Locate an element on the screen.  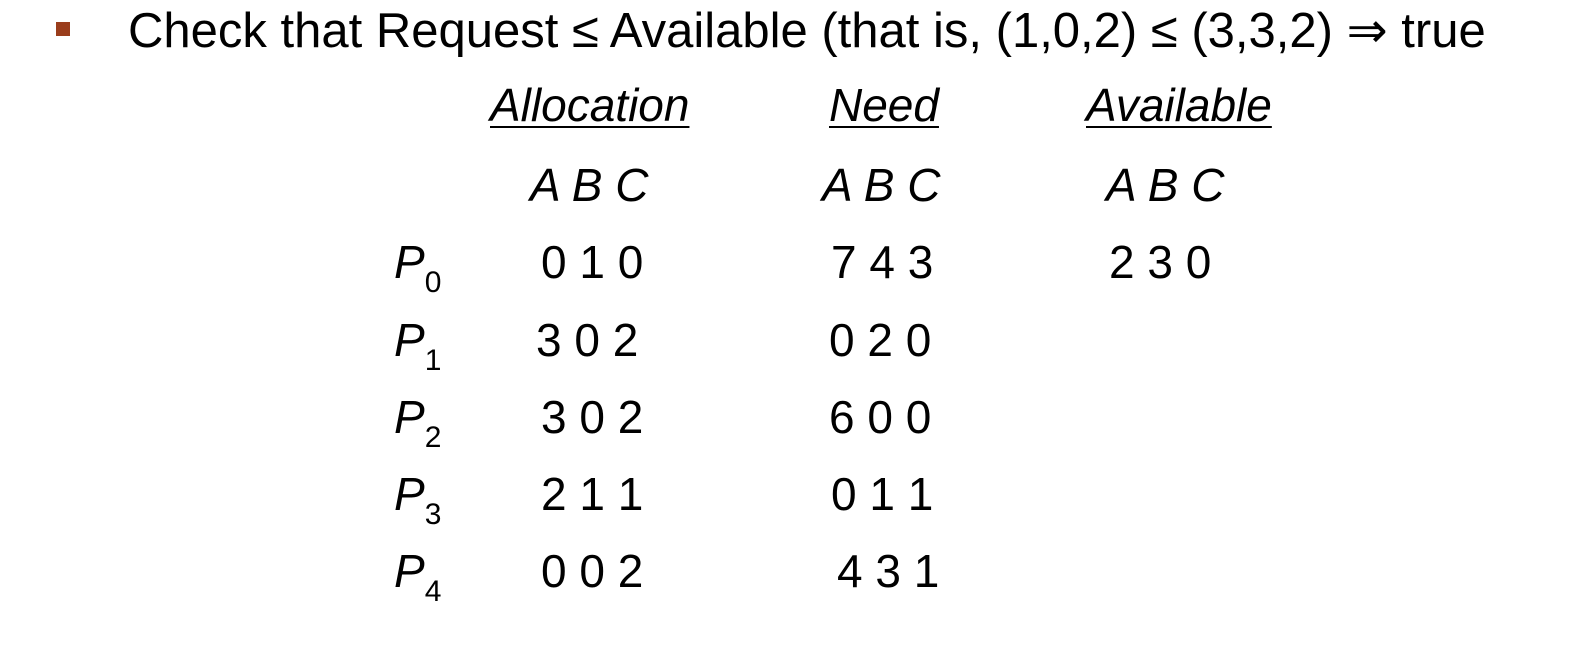
need-p2: 6 0 0 is located at coordinates (880, 417).